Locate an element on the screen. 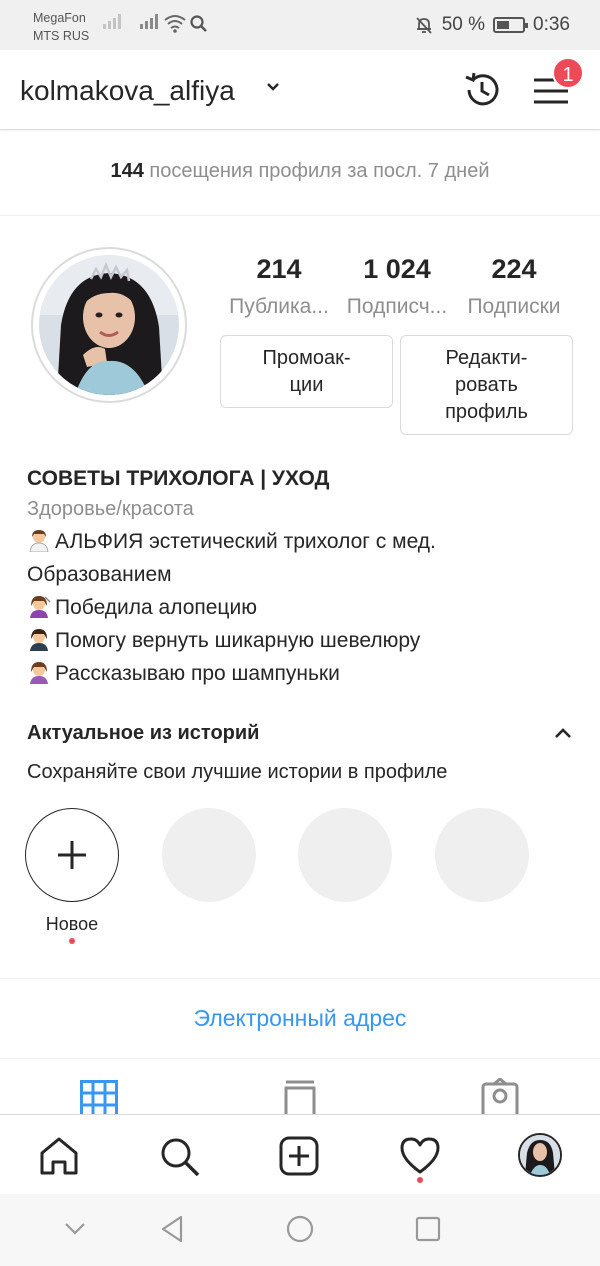 This screenshot has height=1266, width=600. hide-keyboard-chevron-icon is located at coordinates (75, 1229).